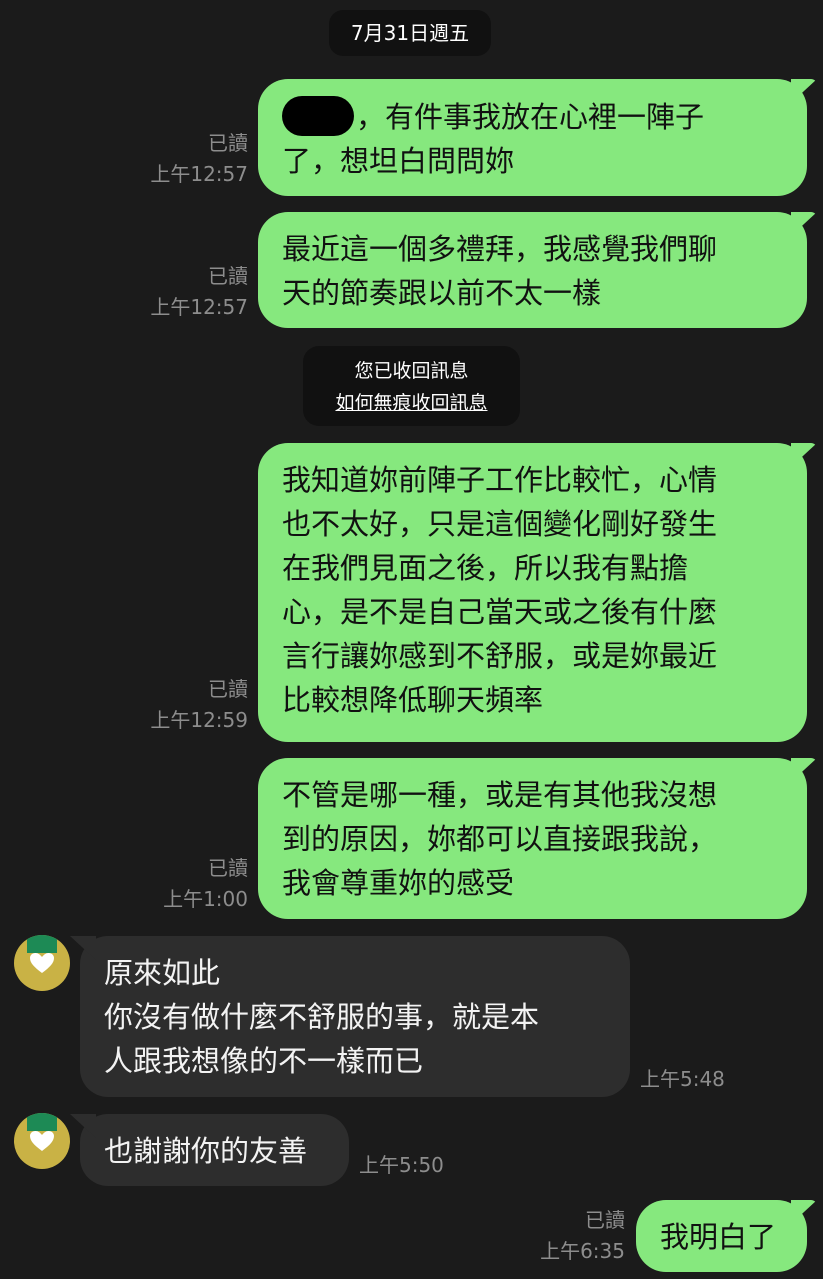 This screenshot has width=823, height=1279. I want to click on message-line: 不管是哪一種，或是有其他我沒想, so click(500, 795).